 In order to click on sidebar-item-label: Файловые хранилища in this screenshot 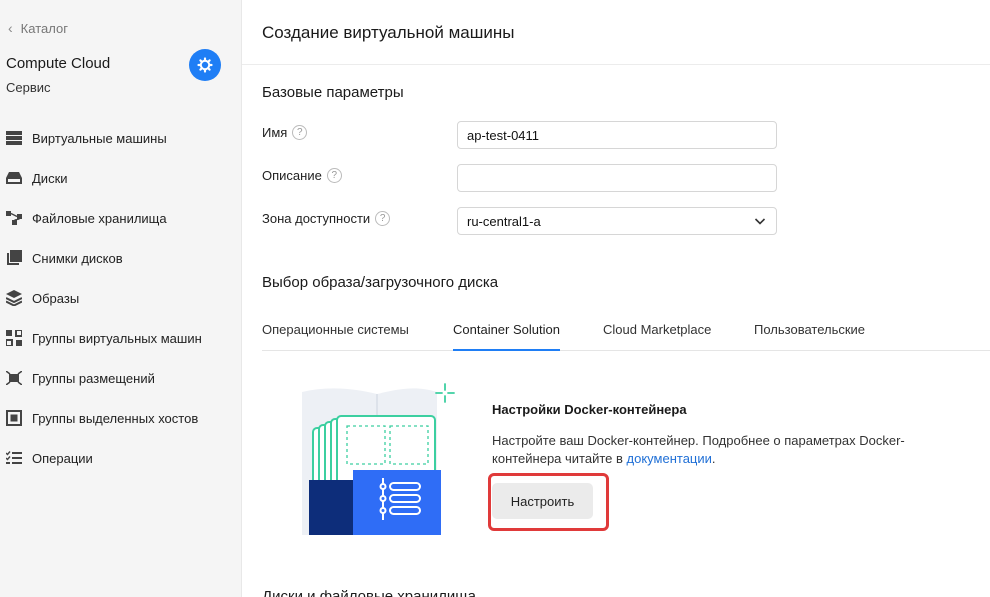, I will do `click(99, 218)`.